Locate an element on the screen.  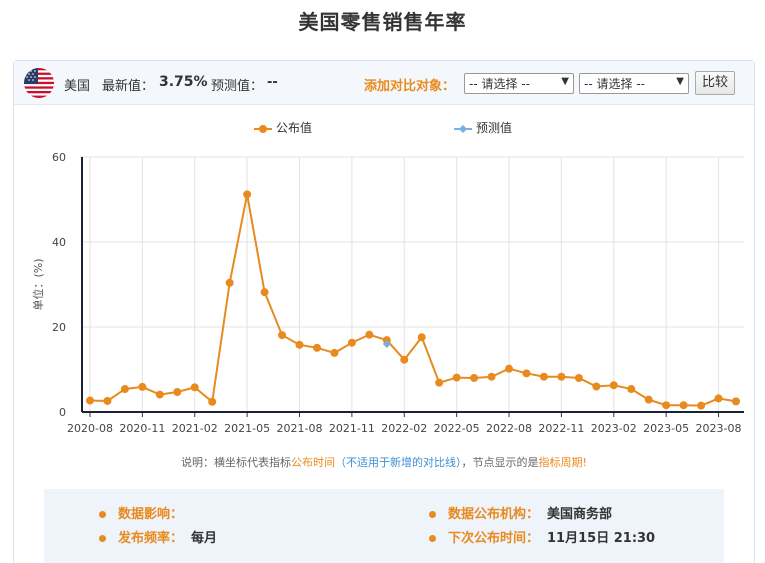
x-tick-label: 2021-05 is located at coordinates (247, 428).